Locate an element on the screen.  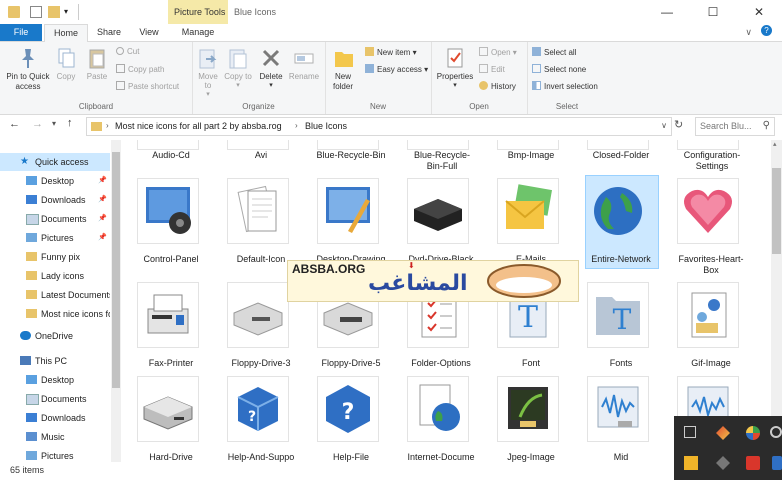
easy-access-icon is located at coordinates (369, 68).